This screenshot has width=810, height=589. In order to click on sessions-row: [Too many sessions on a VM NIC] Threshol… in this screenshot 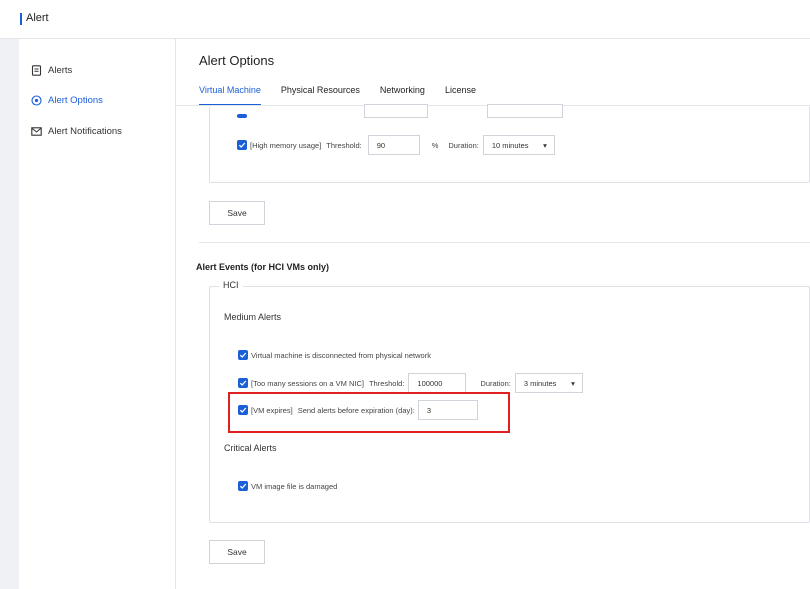, I will do `click(410, 383)`.